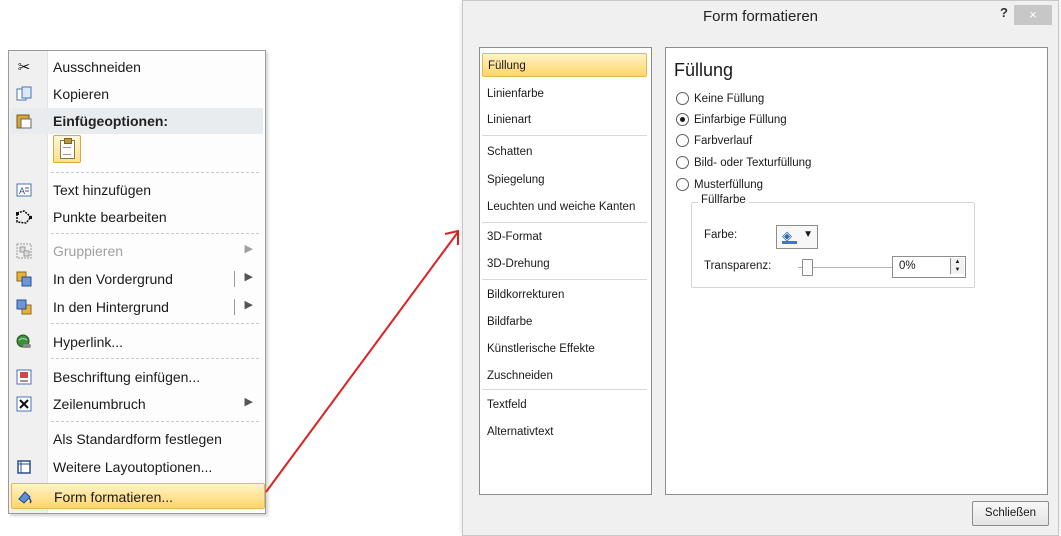 The height and width of the screenshot is (536, 1061). I want to click on nav-item-3d-rotation: 3D-Drehung, so click(564, 264).